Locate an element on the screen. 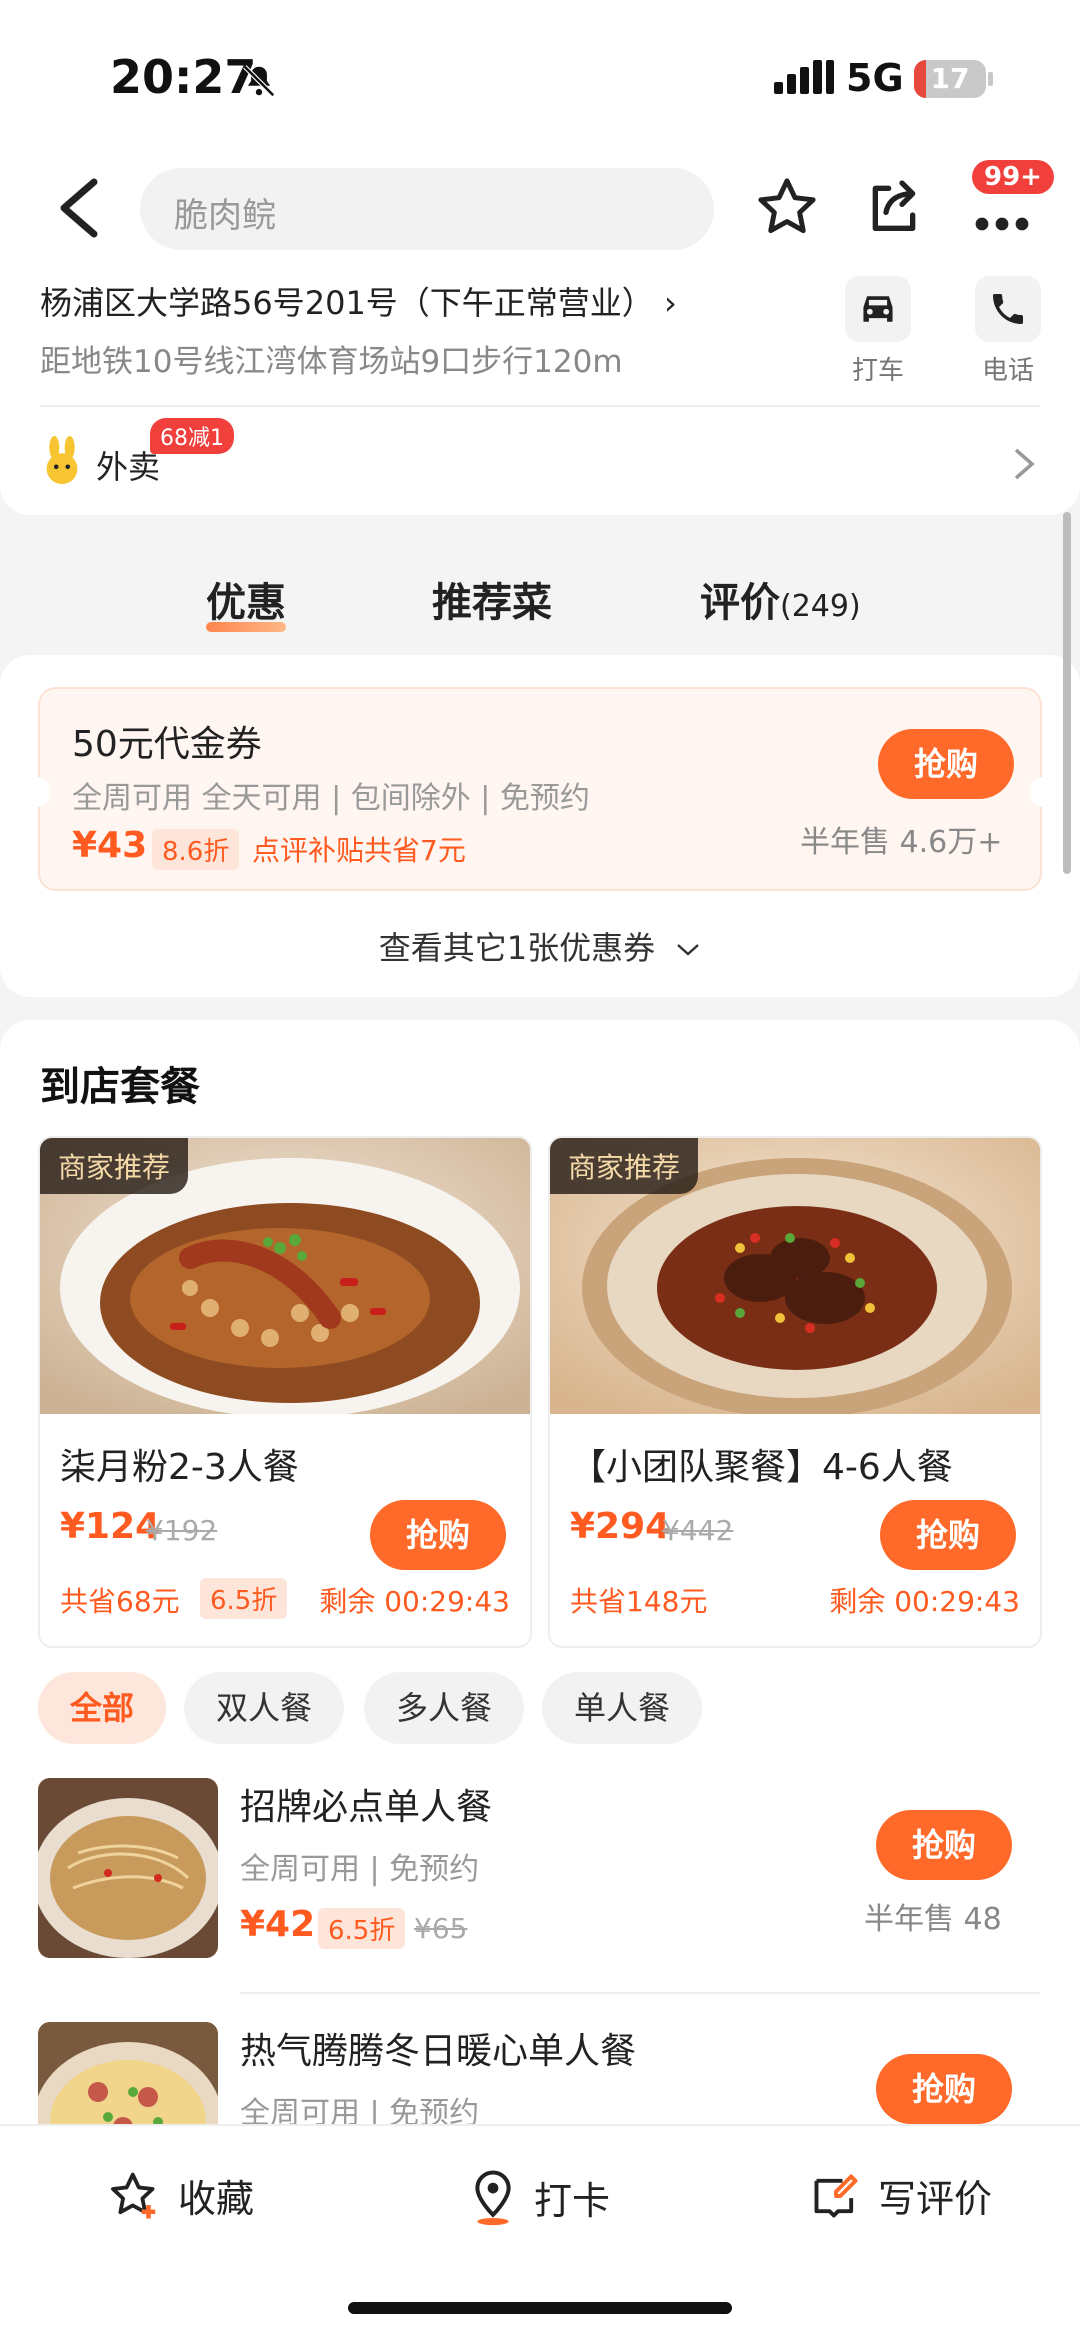 This screenshot has width=1080, height=2341. search-input: 脆肉鲩 is located at coordinates (427, 209).